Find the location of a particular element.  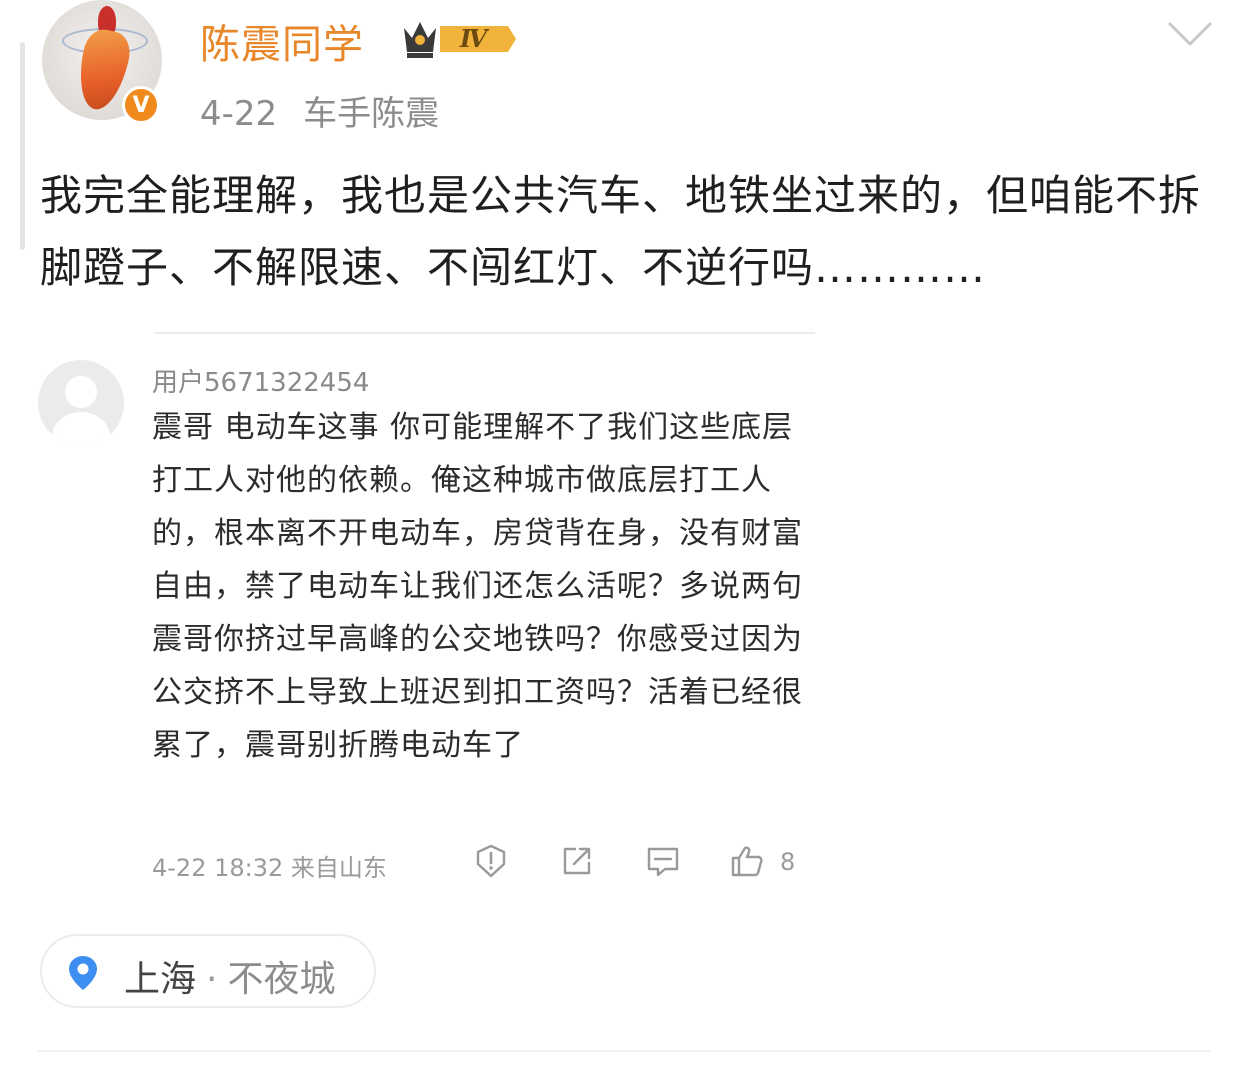

username: 陈震同学 is located at coordinates (282, 41).